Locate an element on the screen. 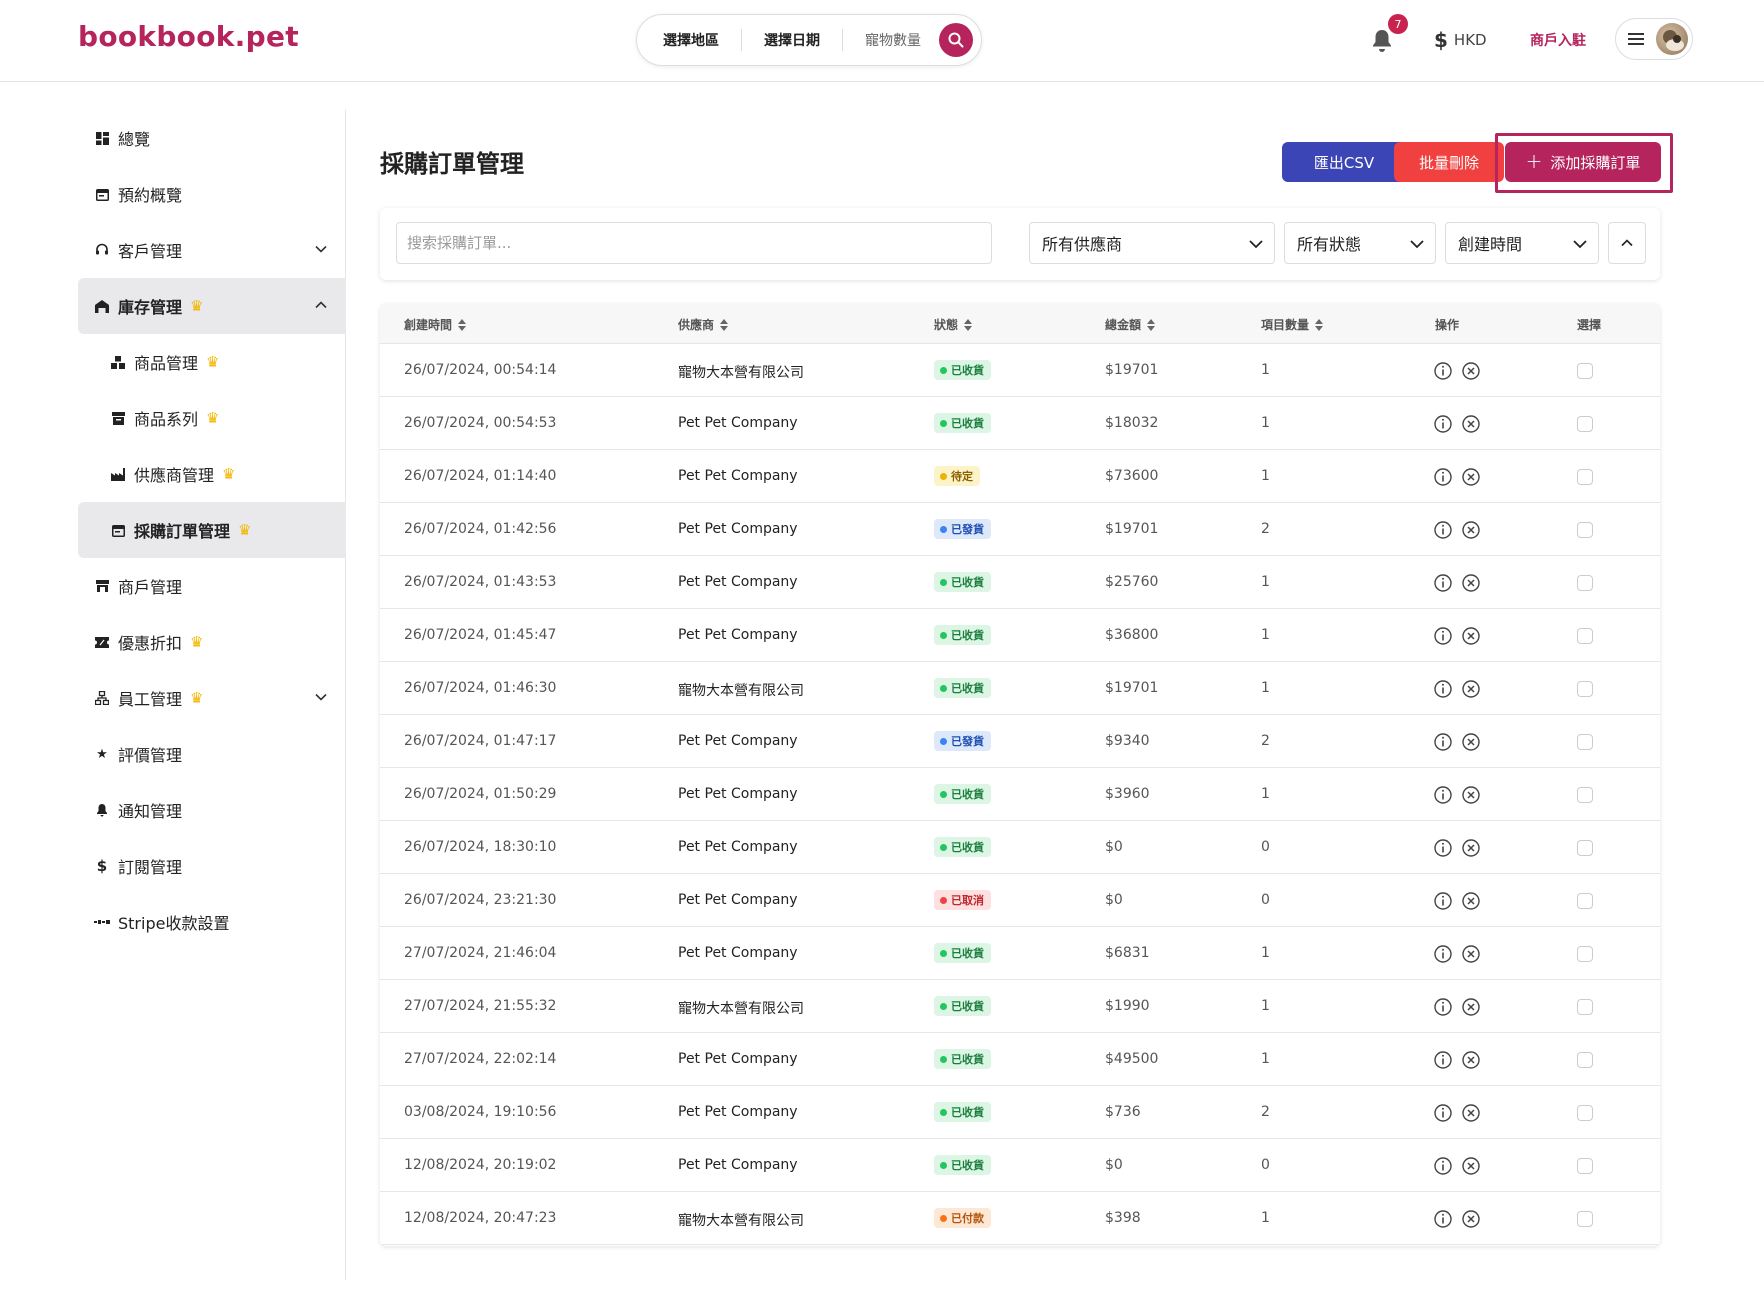 The width and height of the screenshot is (1764, 1294). sidebar-item-reviews: ★ 評價管理 is located at coordinates (212, 754).